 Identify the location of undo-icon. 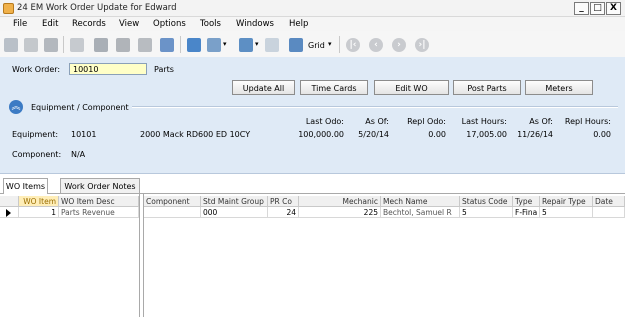
(145, 45).